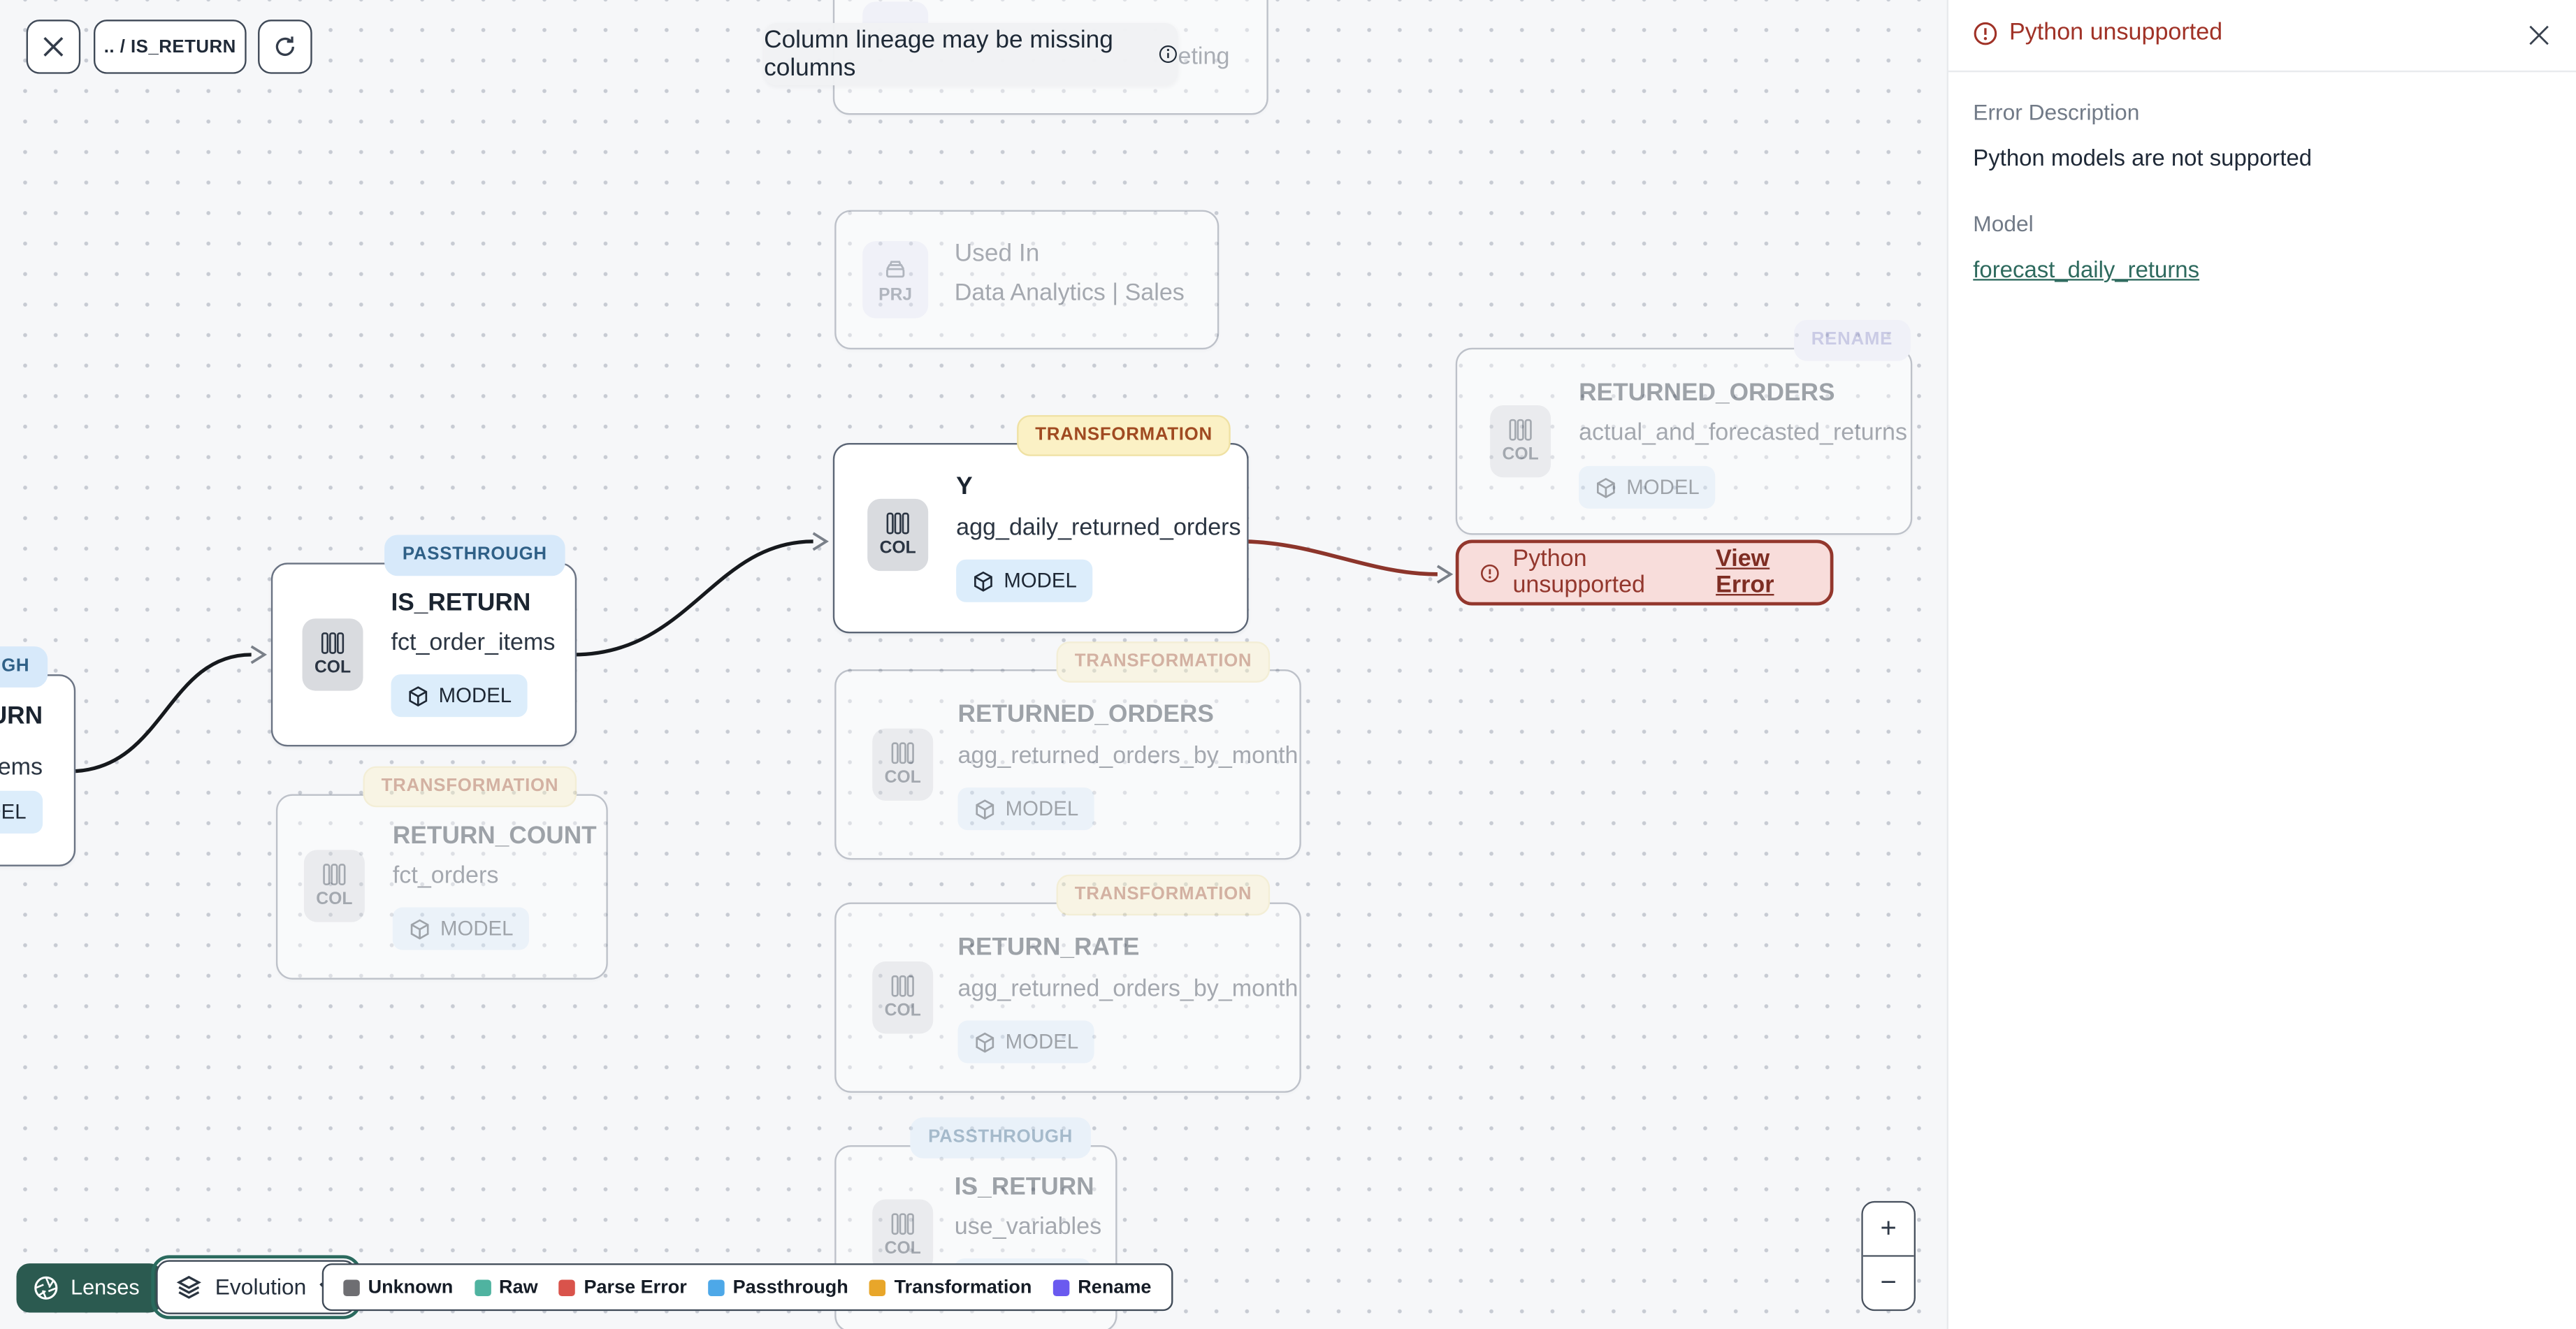 The height and width of the screenshot is (1329, 2576). I want to click on node-subtitle: actual_and_forecasted_returns, so click(1743, 433).